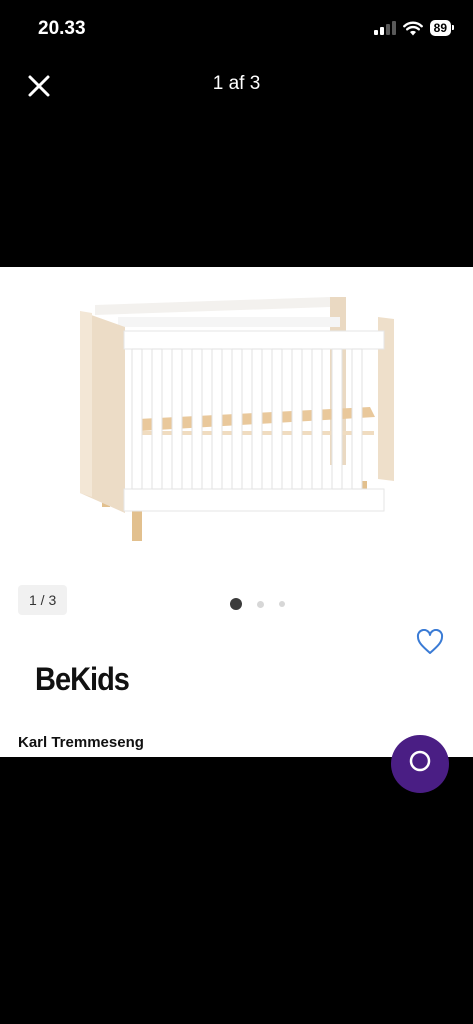 The image size is (473, 1024). Describe the element at coordinates (420, 761) in the screenshot. I see `chat-icon` at that location.